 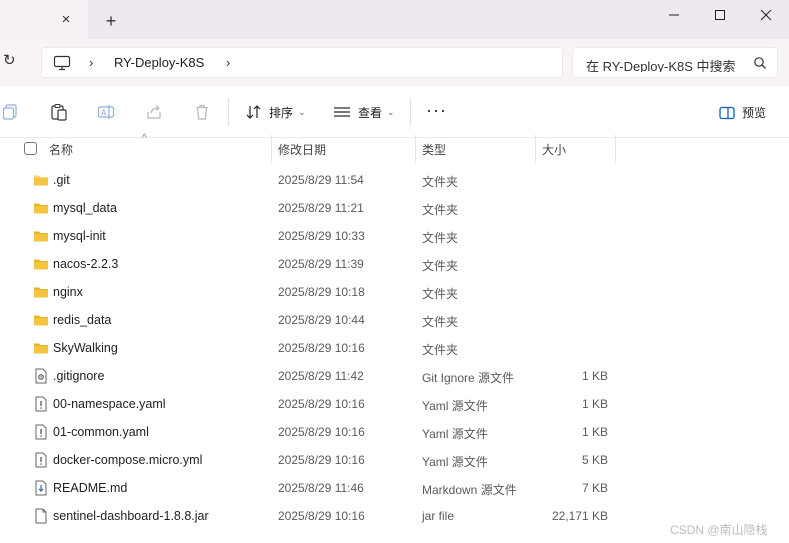 I want to click on preview-pane-icon, so click(x=727, y=112).